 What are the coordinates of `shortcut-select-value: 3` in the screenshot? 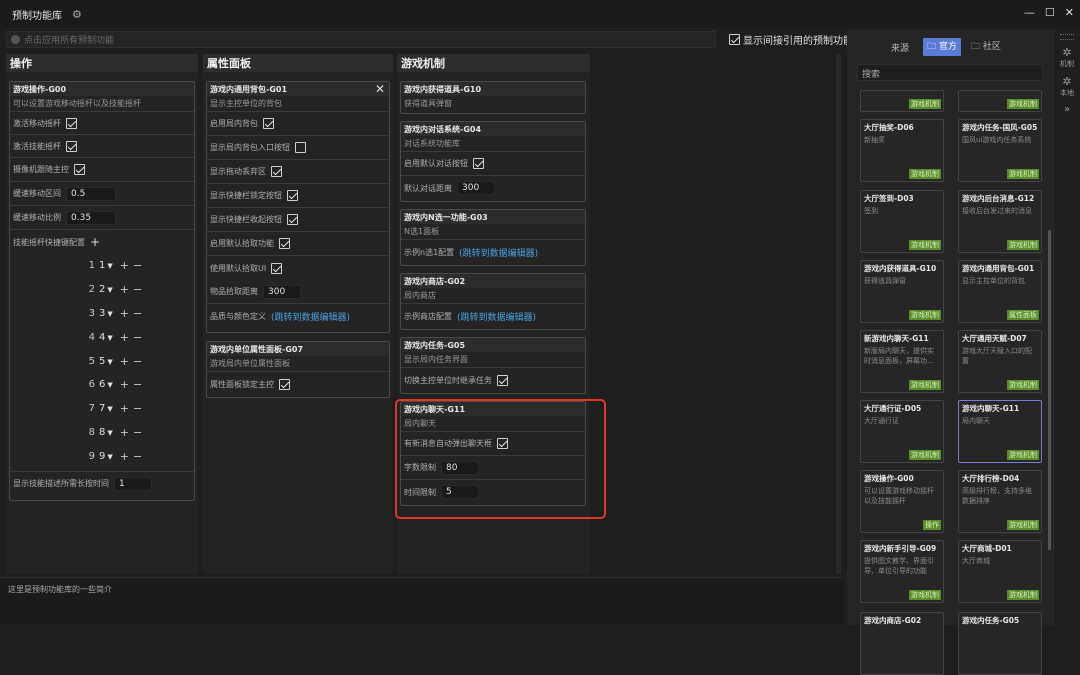 It's located at (102, 313).